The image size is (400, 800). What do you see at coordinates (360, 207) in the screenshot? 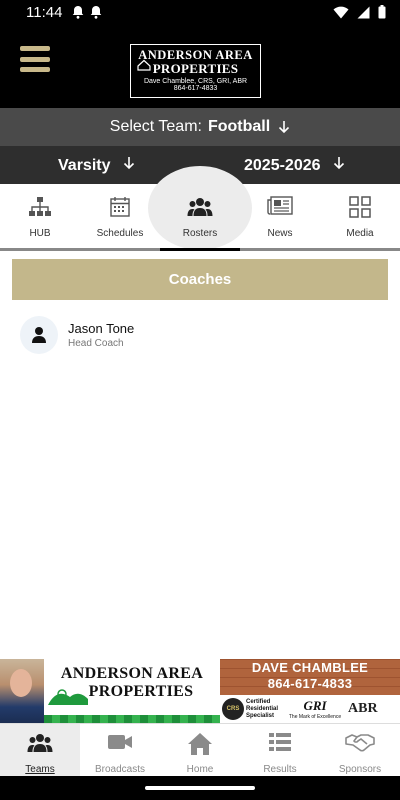
I see `grid-icon` at bounding box center [360, 207].